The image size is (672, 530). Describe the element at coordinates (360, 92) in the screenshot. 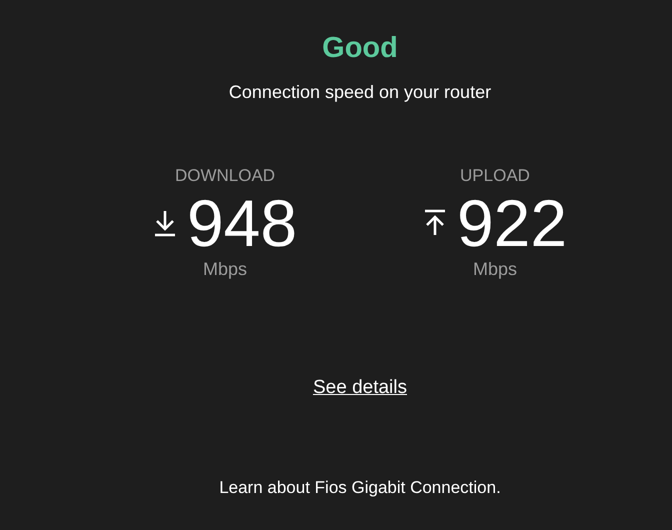

I see `subtitle: Connection speed on your router` at that location.